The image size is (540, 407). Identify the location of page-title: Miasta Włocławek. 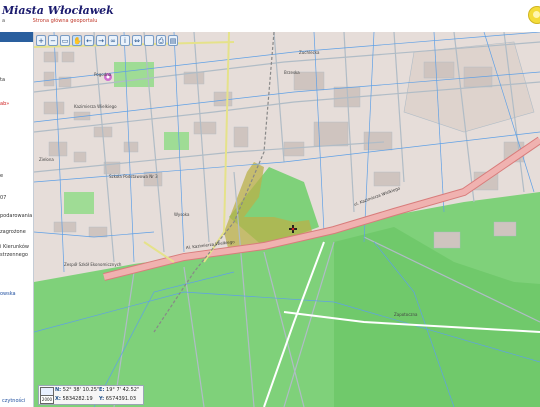
(58, 10).